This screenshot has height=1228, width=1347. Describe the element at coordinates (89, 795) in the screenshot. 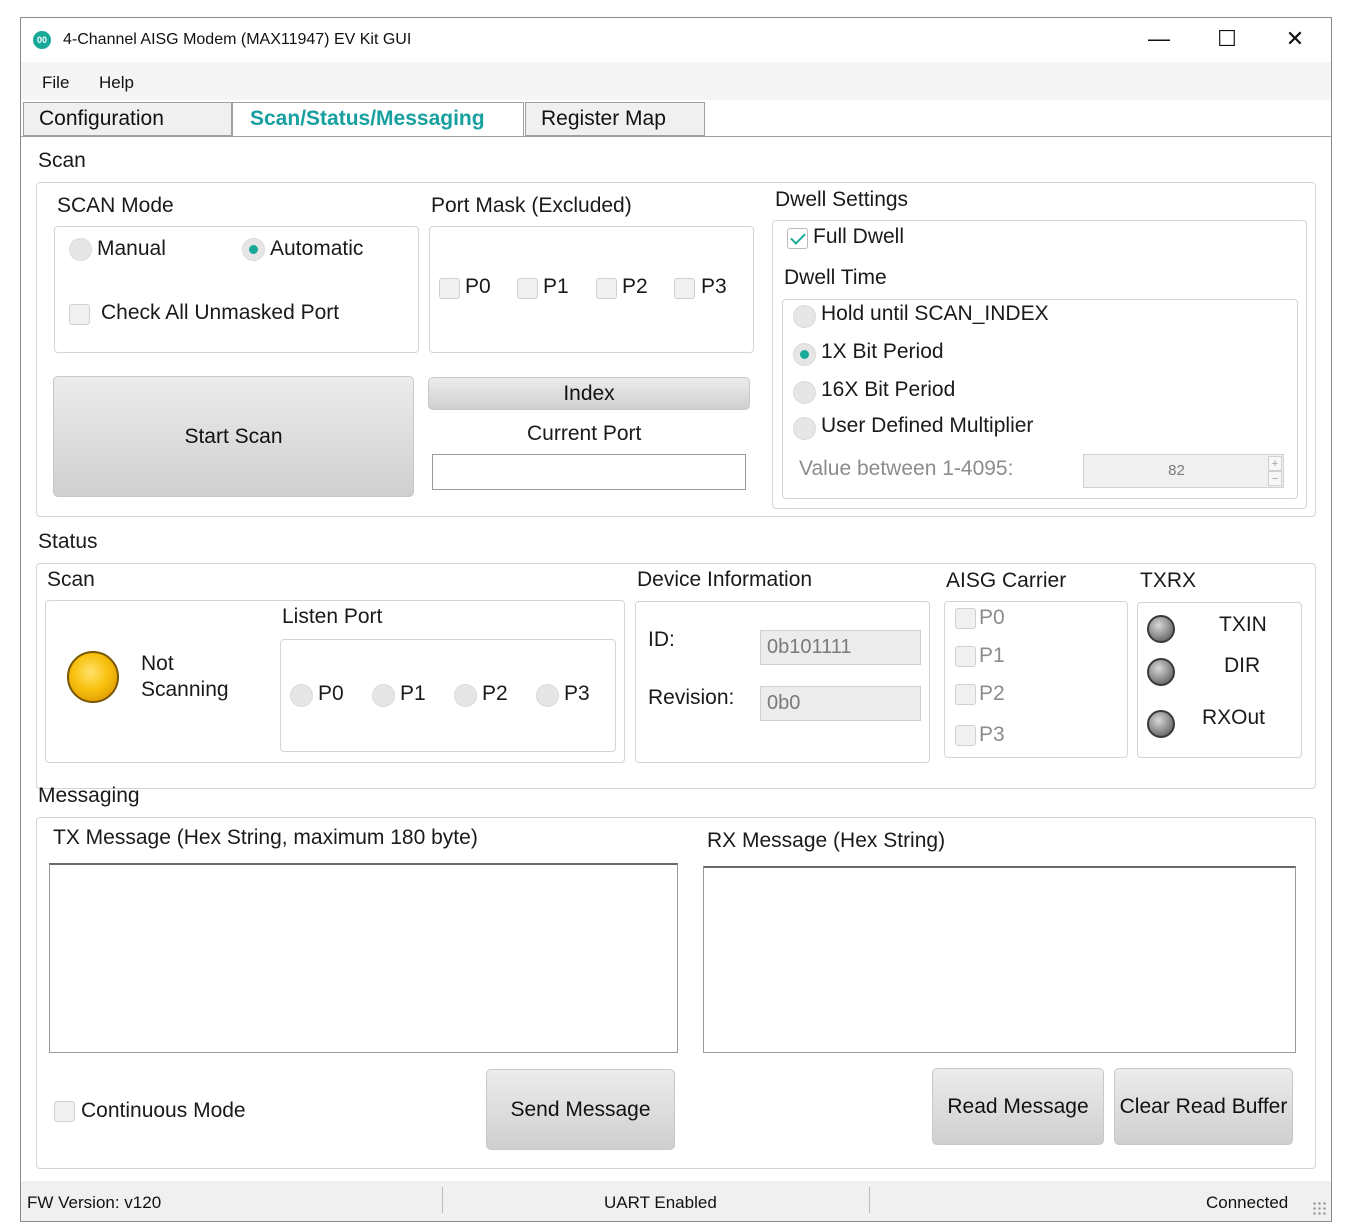

I see `messaging-section-title: Messaging` at that location.